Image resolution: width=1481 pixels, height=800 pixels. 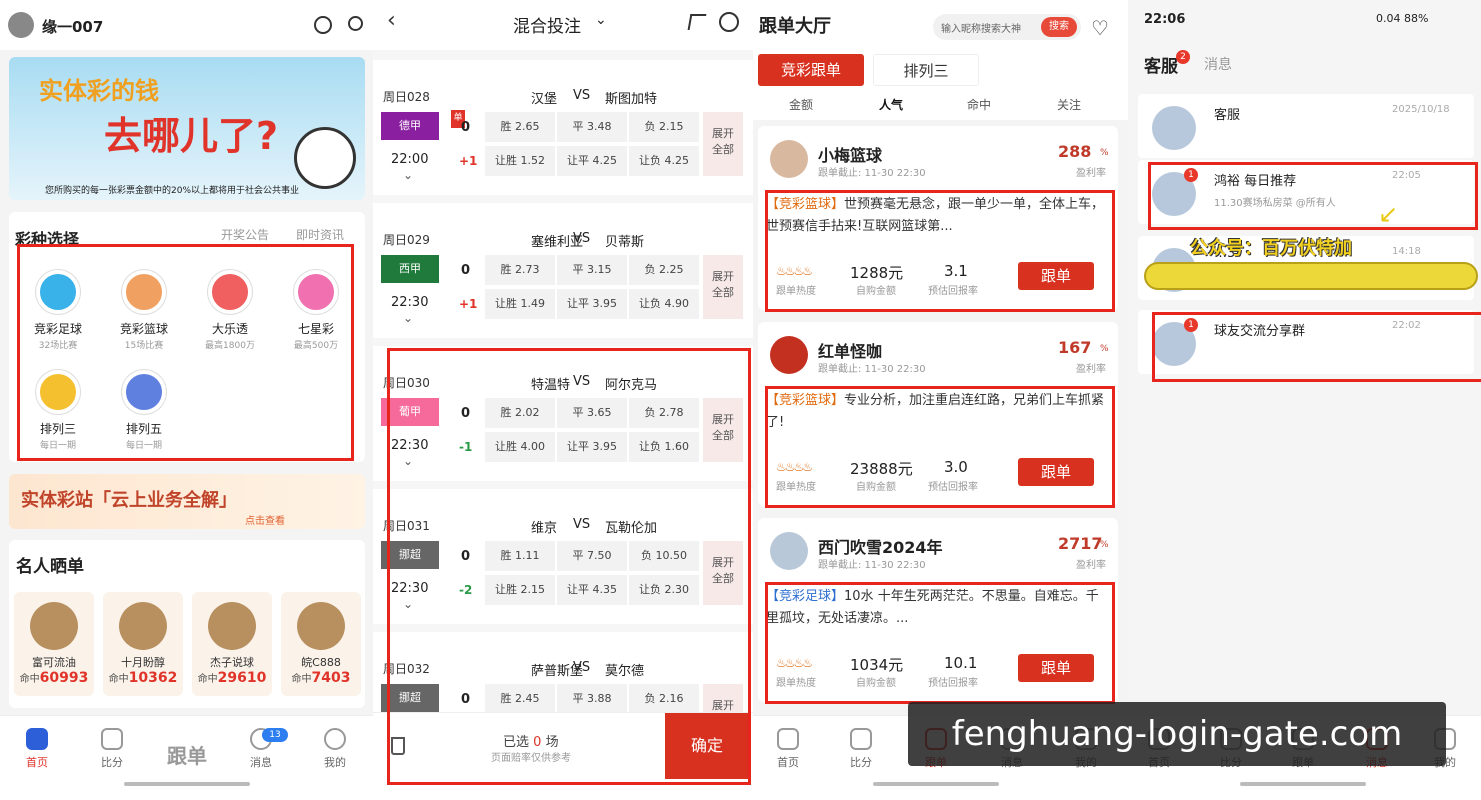 I want to click on tab-pailie3: 排列三, so click(x=926, y=70).